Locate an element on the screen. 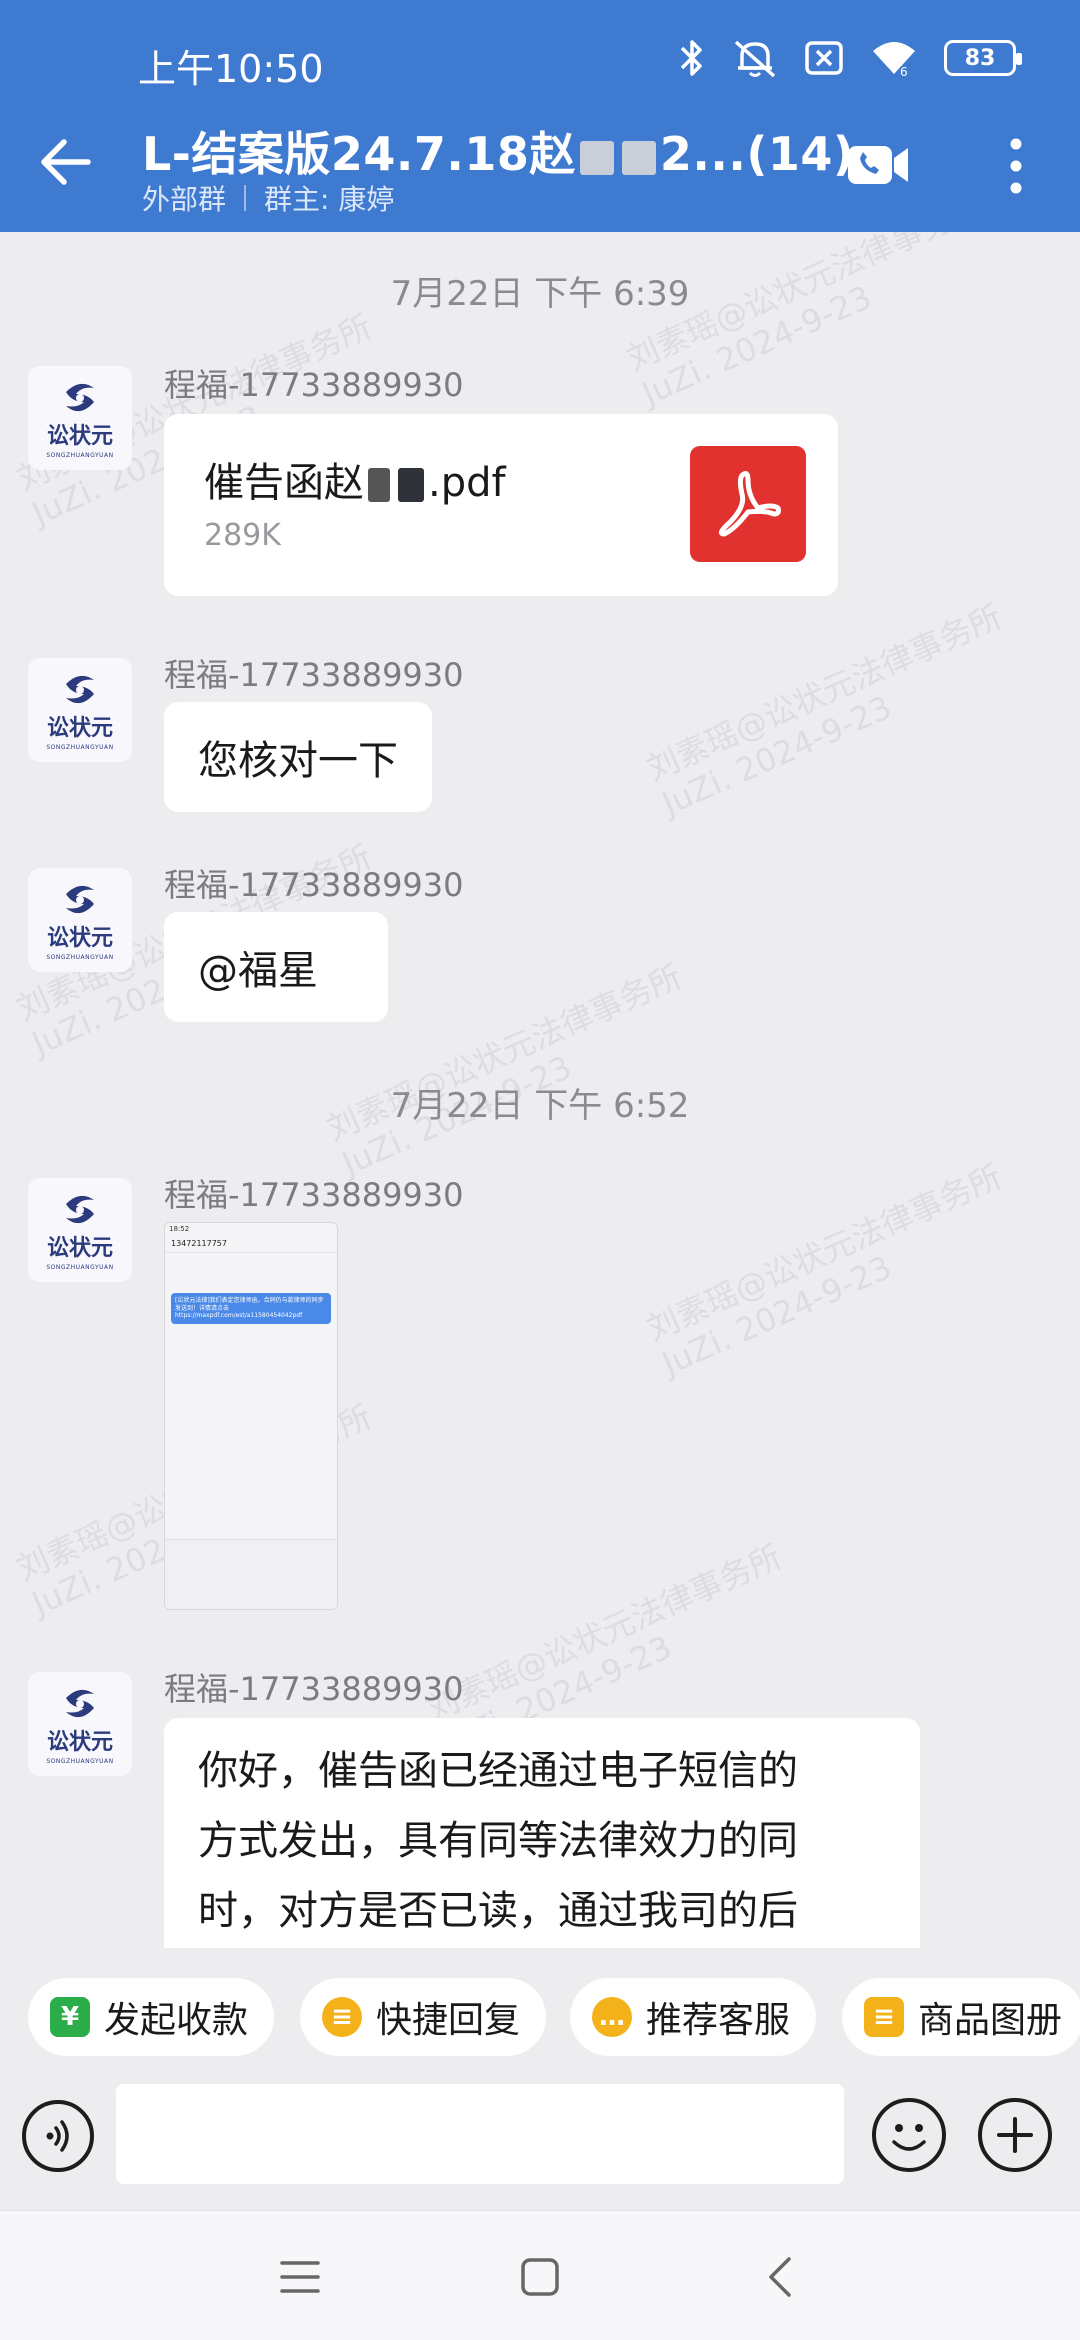  status-time: 上午10:50 is located at coordinates (231, 69).